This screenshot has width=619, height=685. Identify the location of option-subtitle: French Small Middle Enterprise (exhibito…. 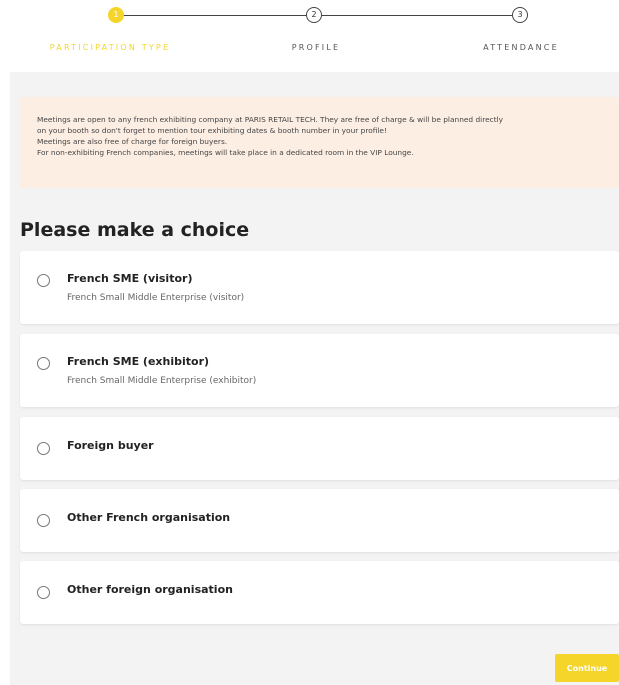
(162, 381).